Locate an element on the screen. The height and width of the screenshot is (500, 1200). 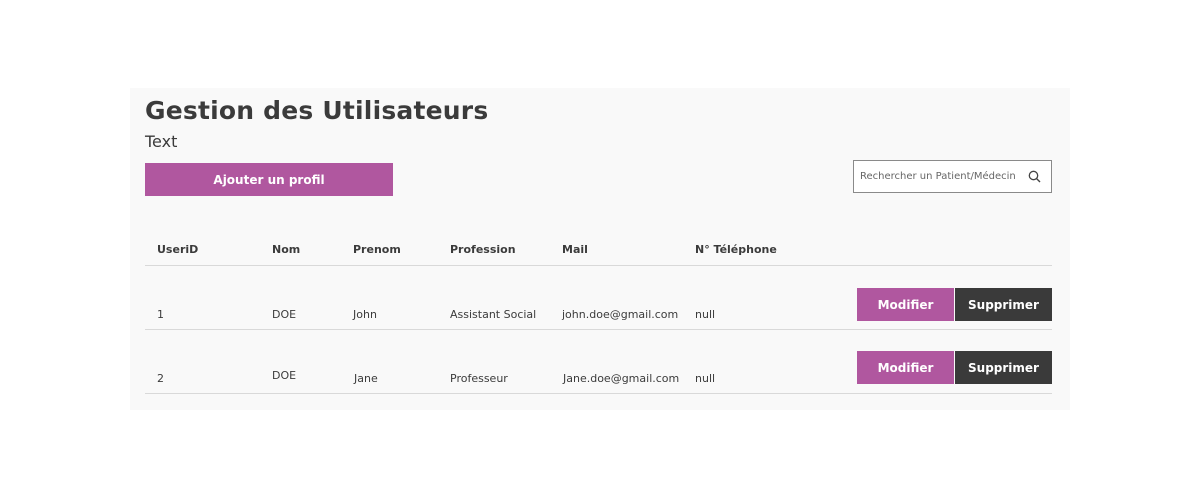
cell-mail: Jane.doe@gmail.com is located at coordinates (621, 378).